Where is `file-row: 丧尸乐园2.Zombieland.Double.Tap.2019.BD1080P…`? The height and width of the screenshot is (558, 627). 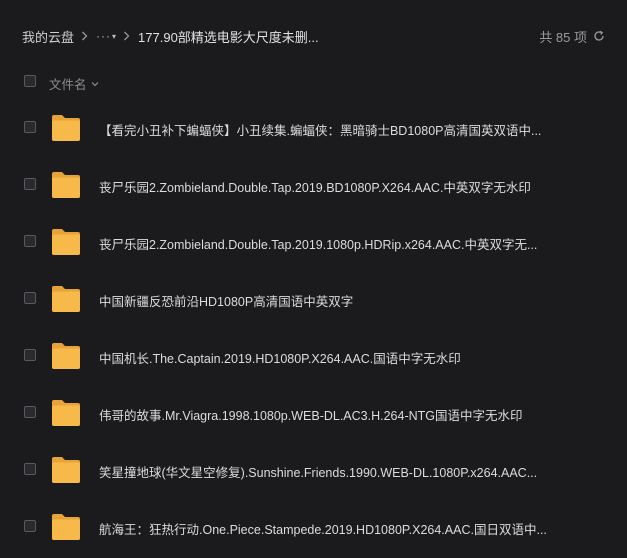
file-row: 丧尸乐园2.Zombieland.Double.Tap.2019.BD1080P… is located at coordinates (313, 184).